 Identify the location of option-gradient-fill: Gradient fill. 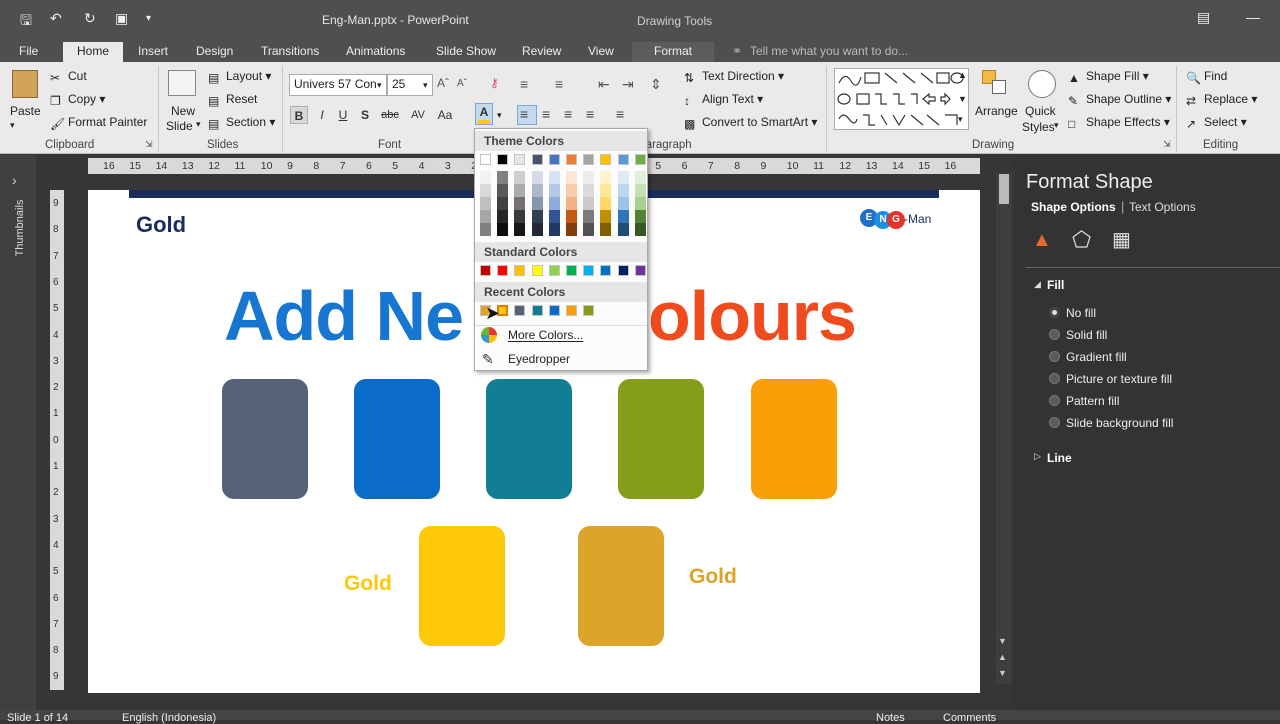
(1096, 357).